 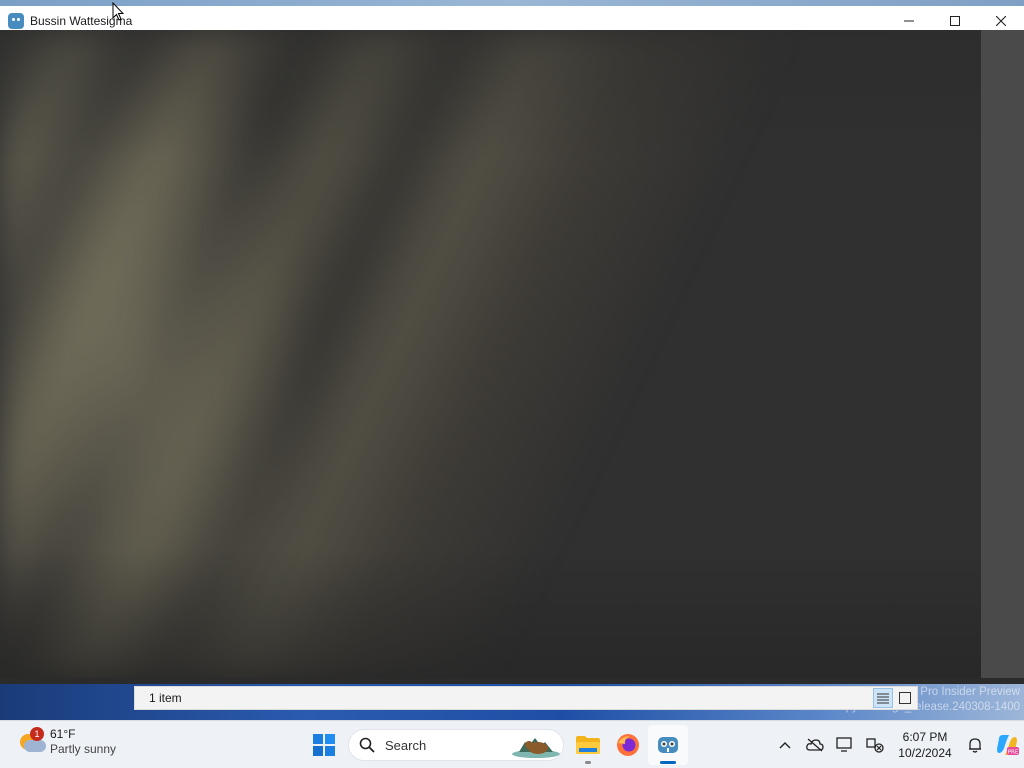 I want to click on bell-icon, so click(x=975, y=745).